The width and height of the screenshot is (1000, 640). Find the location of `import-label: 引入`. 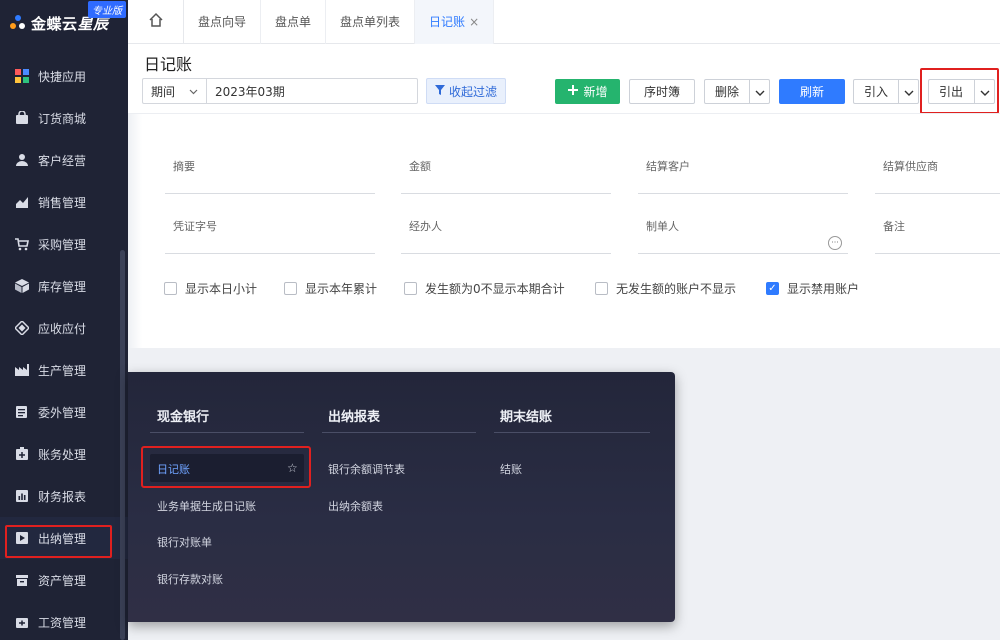

import-label: 引入 is located at coordinates (876, 92).